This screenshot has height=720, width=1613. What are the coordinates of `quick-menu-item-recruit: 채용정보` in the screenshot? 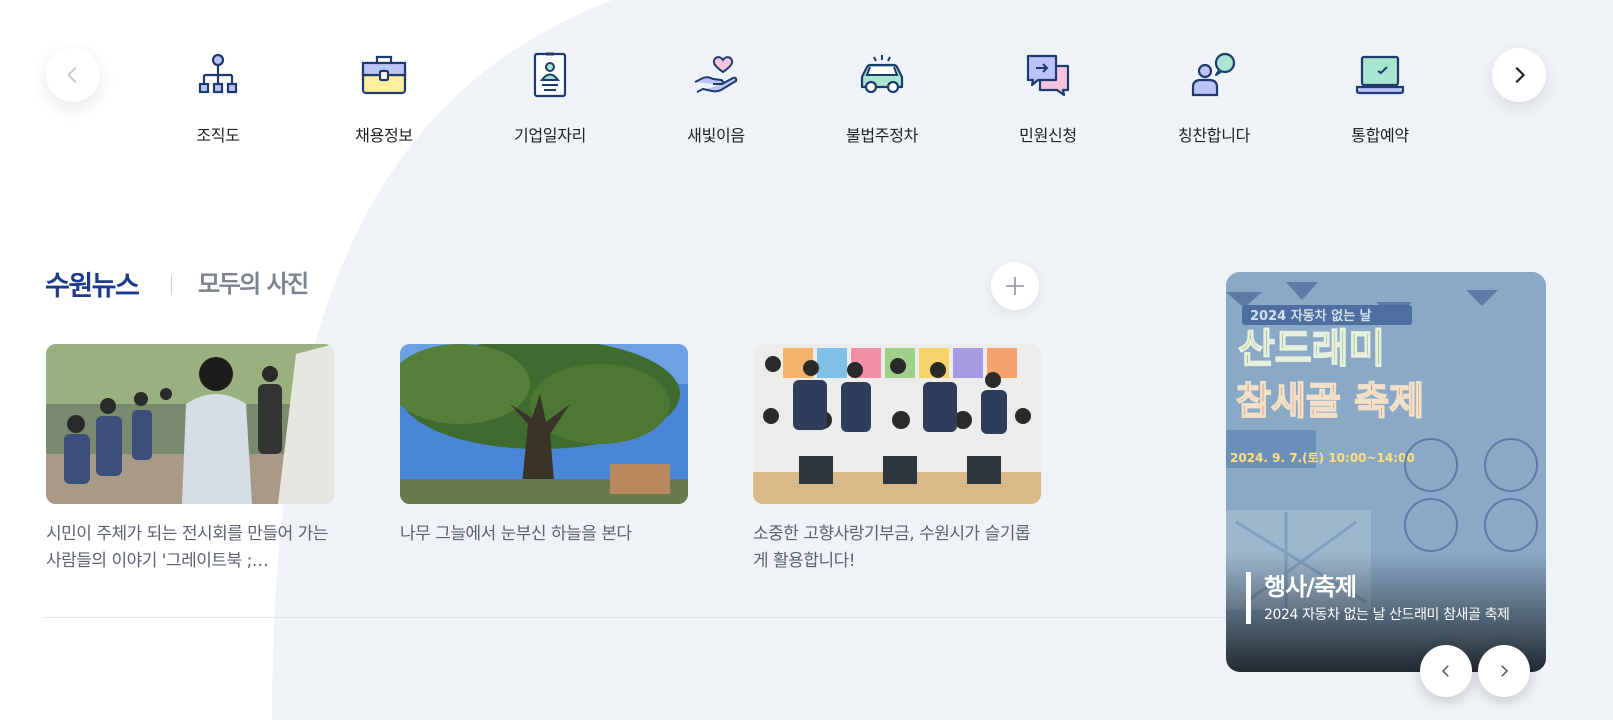 It's located at (384, 97).